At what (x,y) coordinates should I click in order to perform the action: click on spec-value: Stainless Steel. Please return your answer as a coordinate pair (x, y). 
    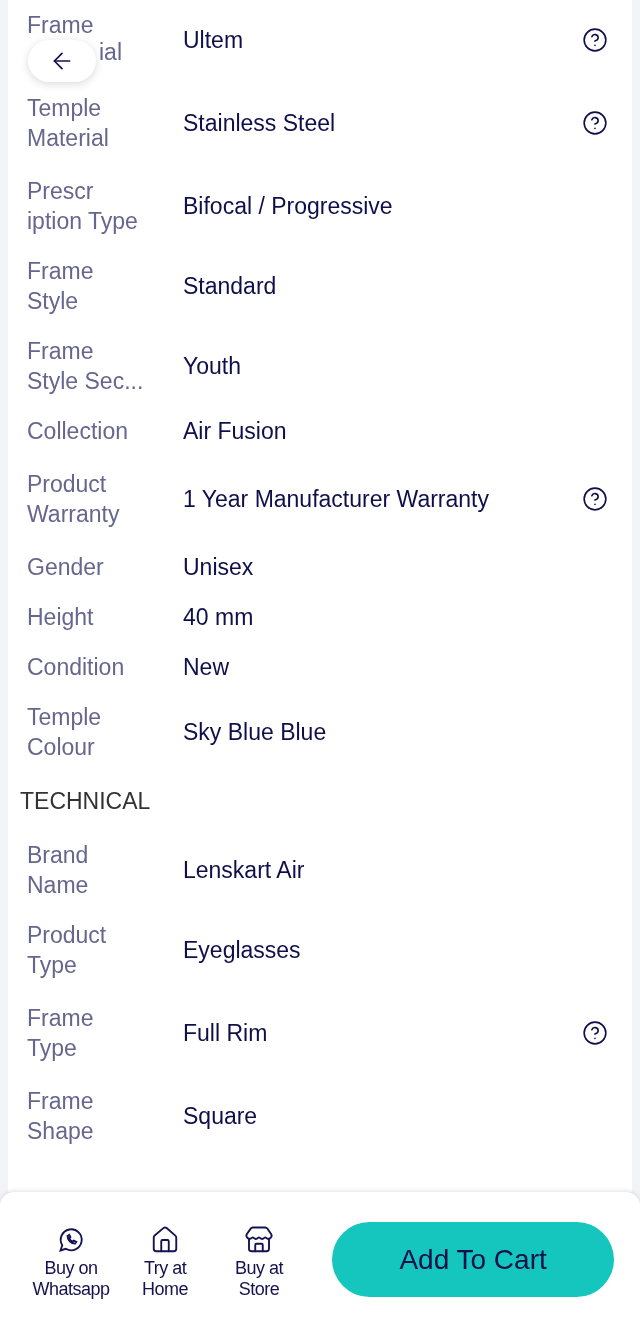
    Looking at the image, I should click on (260, 123).